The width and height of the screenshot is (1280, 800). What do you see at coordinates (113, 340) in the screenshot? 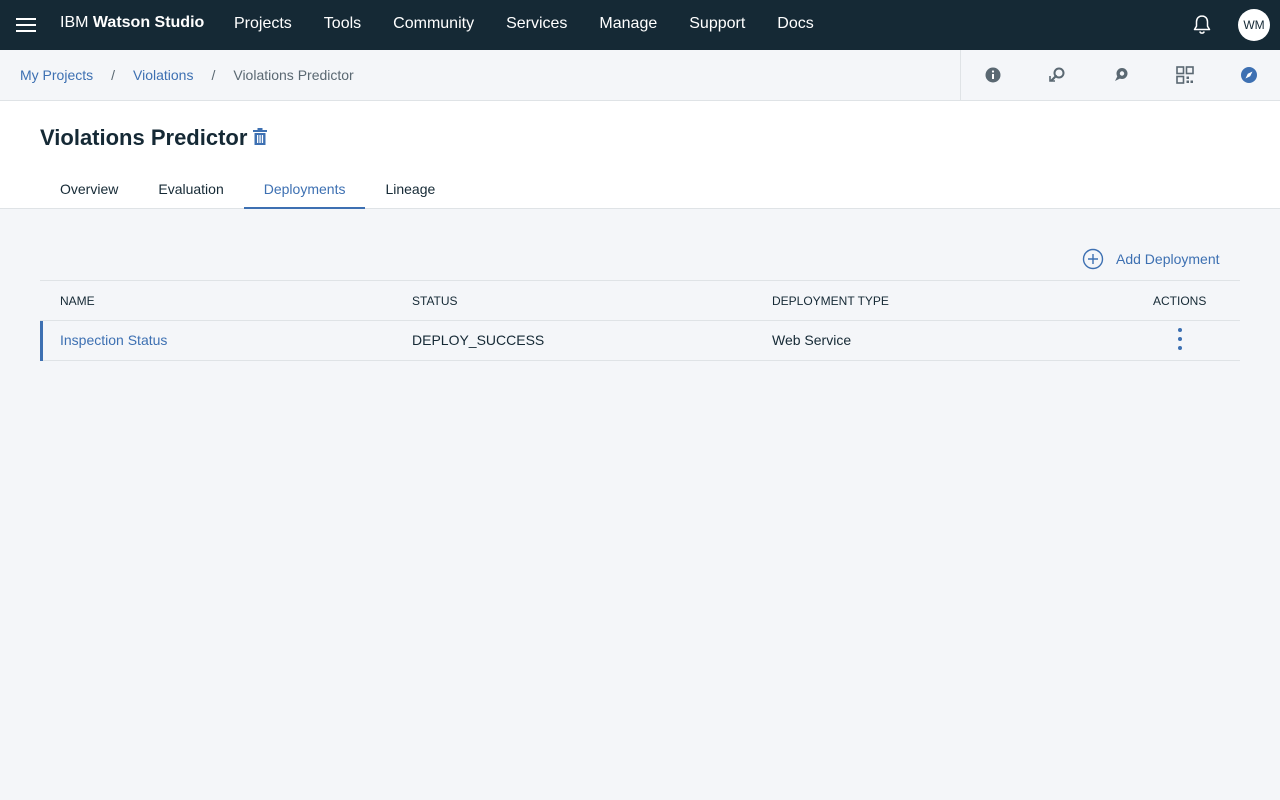
I see `deployment-name-link: Inspection Status` at bounding box center [113, 340].